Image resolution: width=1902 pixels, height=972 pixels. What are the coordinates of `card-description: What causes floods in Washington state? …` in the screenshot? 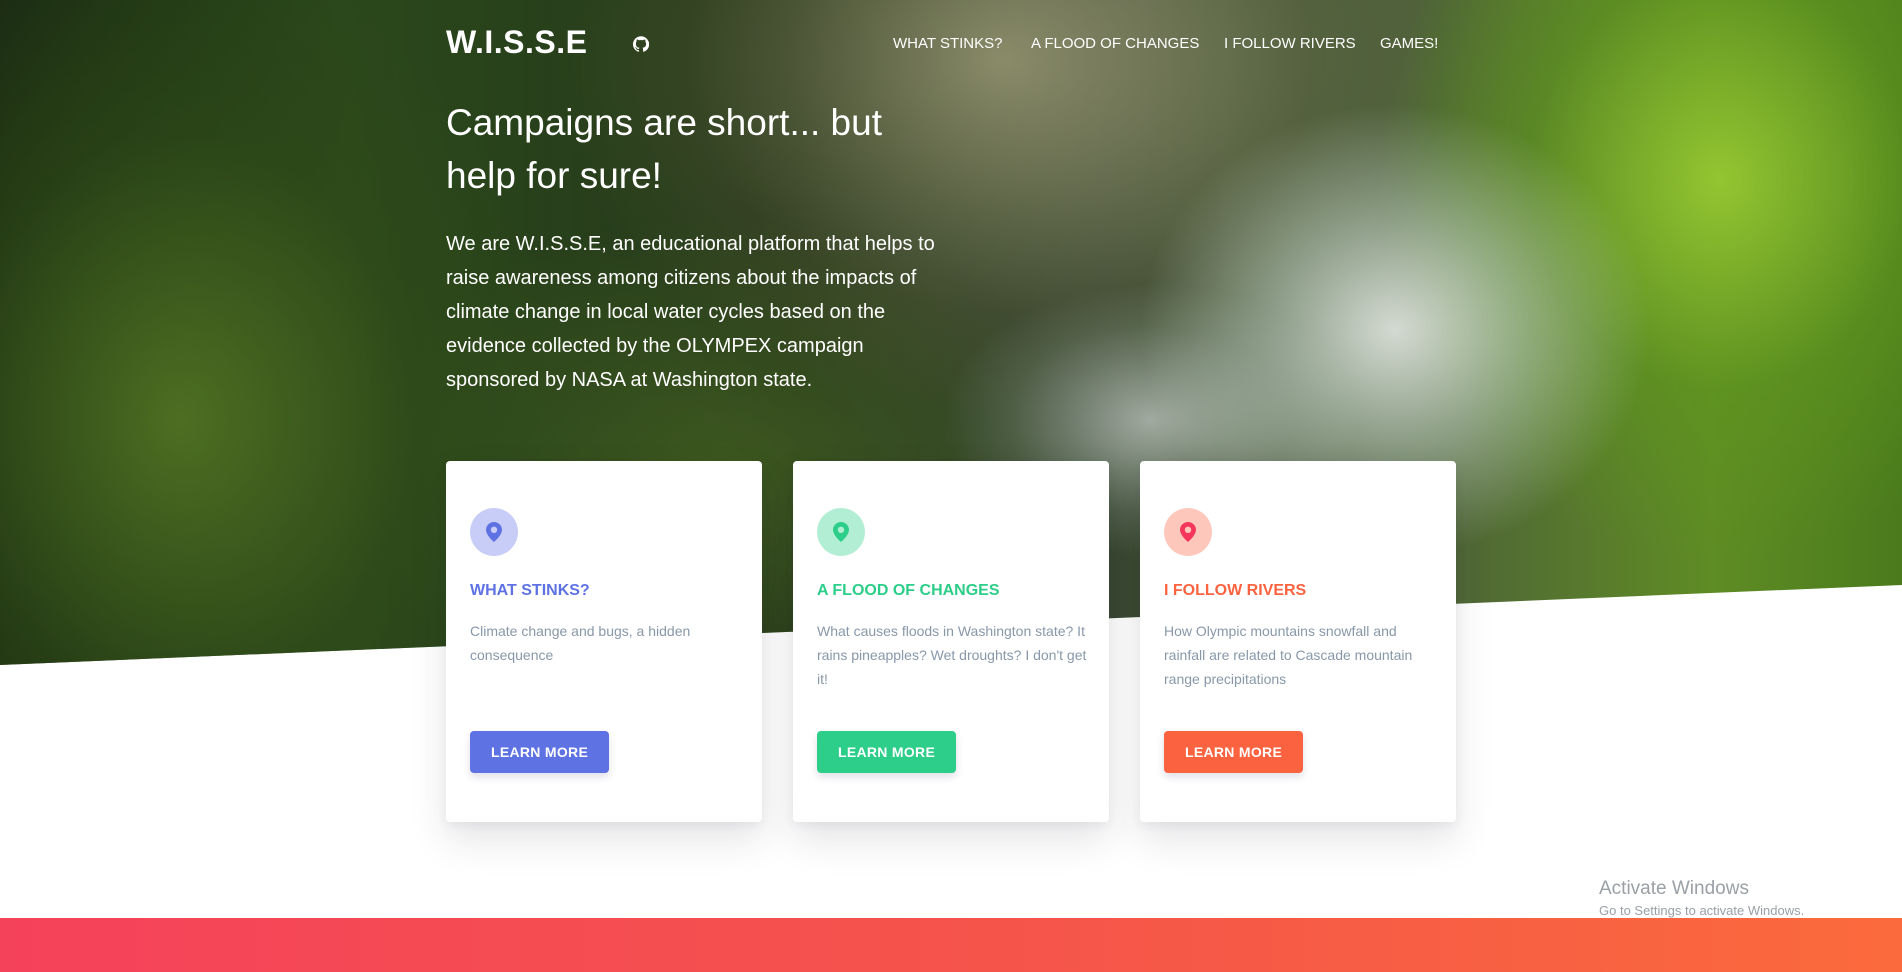 It's located at (952, 655).